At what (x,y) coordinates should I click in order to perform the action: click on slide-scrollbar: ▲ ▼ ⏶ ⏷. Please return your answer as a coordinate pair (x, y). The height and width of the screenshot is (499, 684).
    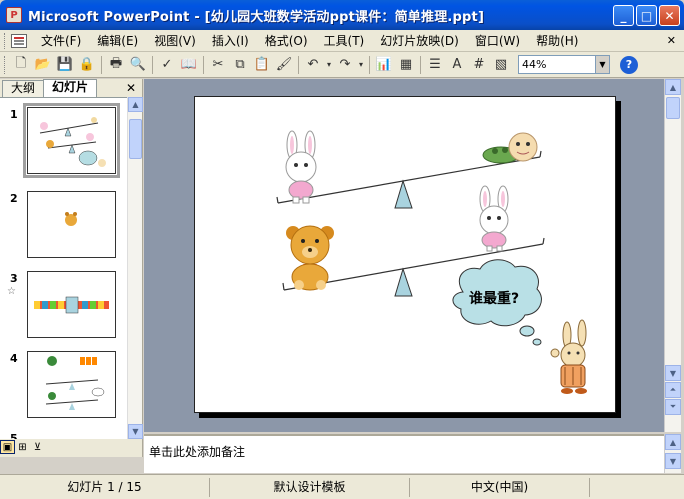
    Looking at the image, I should click on (672, 255).